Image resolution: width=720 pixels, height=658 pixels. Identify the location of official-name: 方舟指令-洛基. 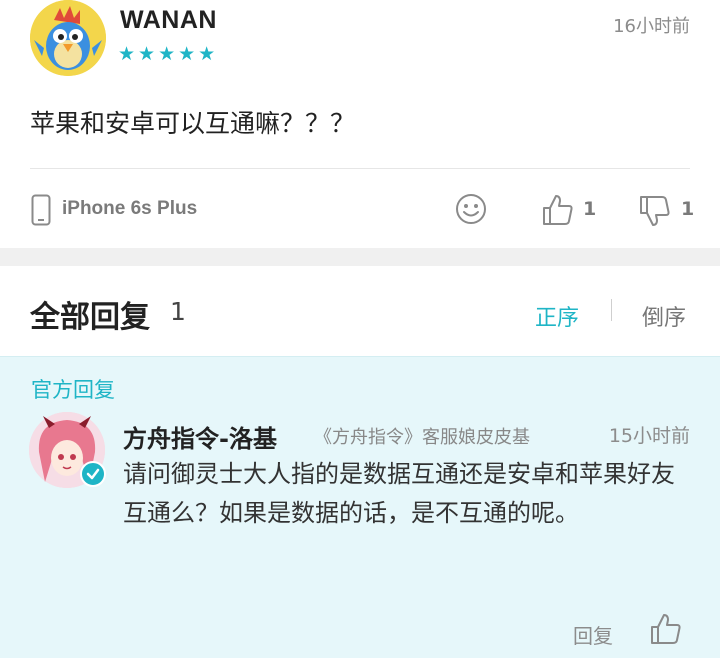
(200, 436).